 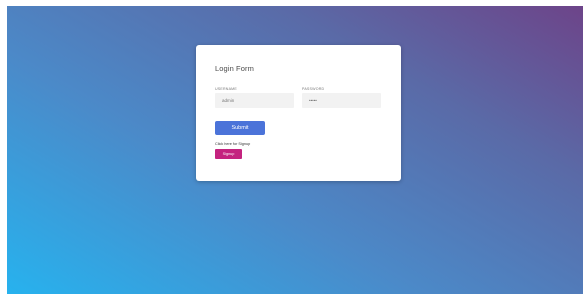 I want to click on password-label: PASSWORD, so click(x=313, y=89).